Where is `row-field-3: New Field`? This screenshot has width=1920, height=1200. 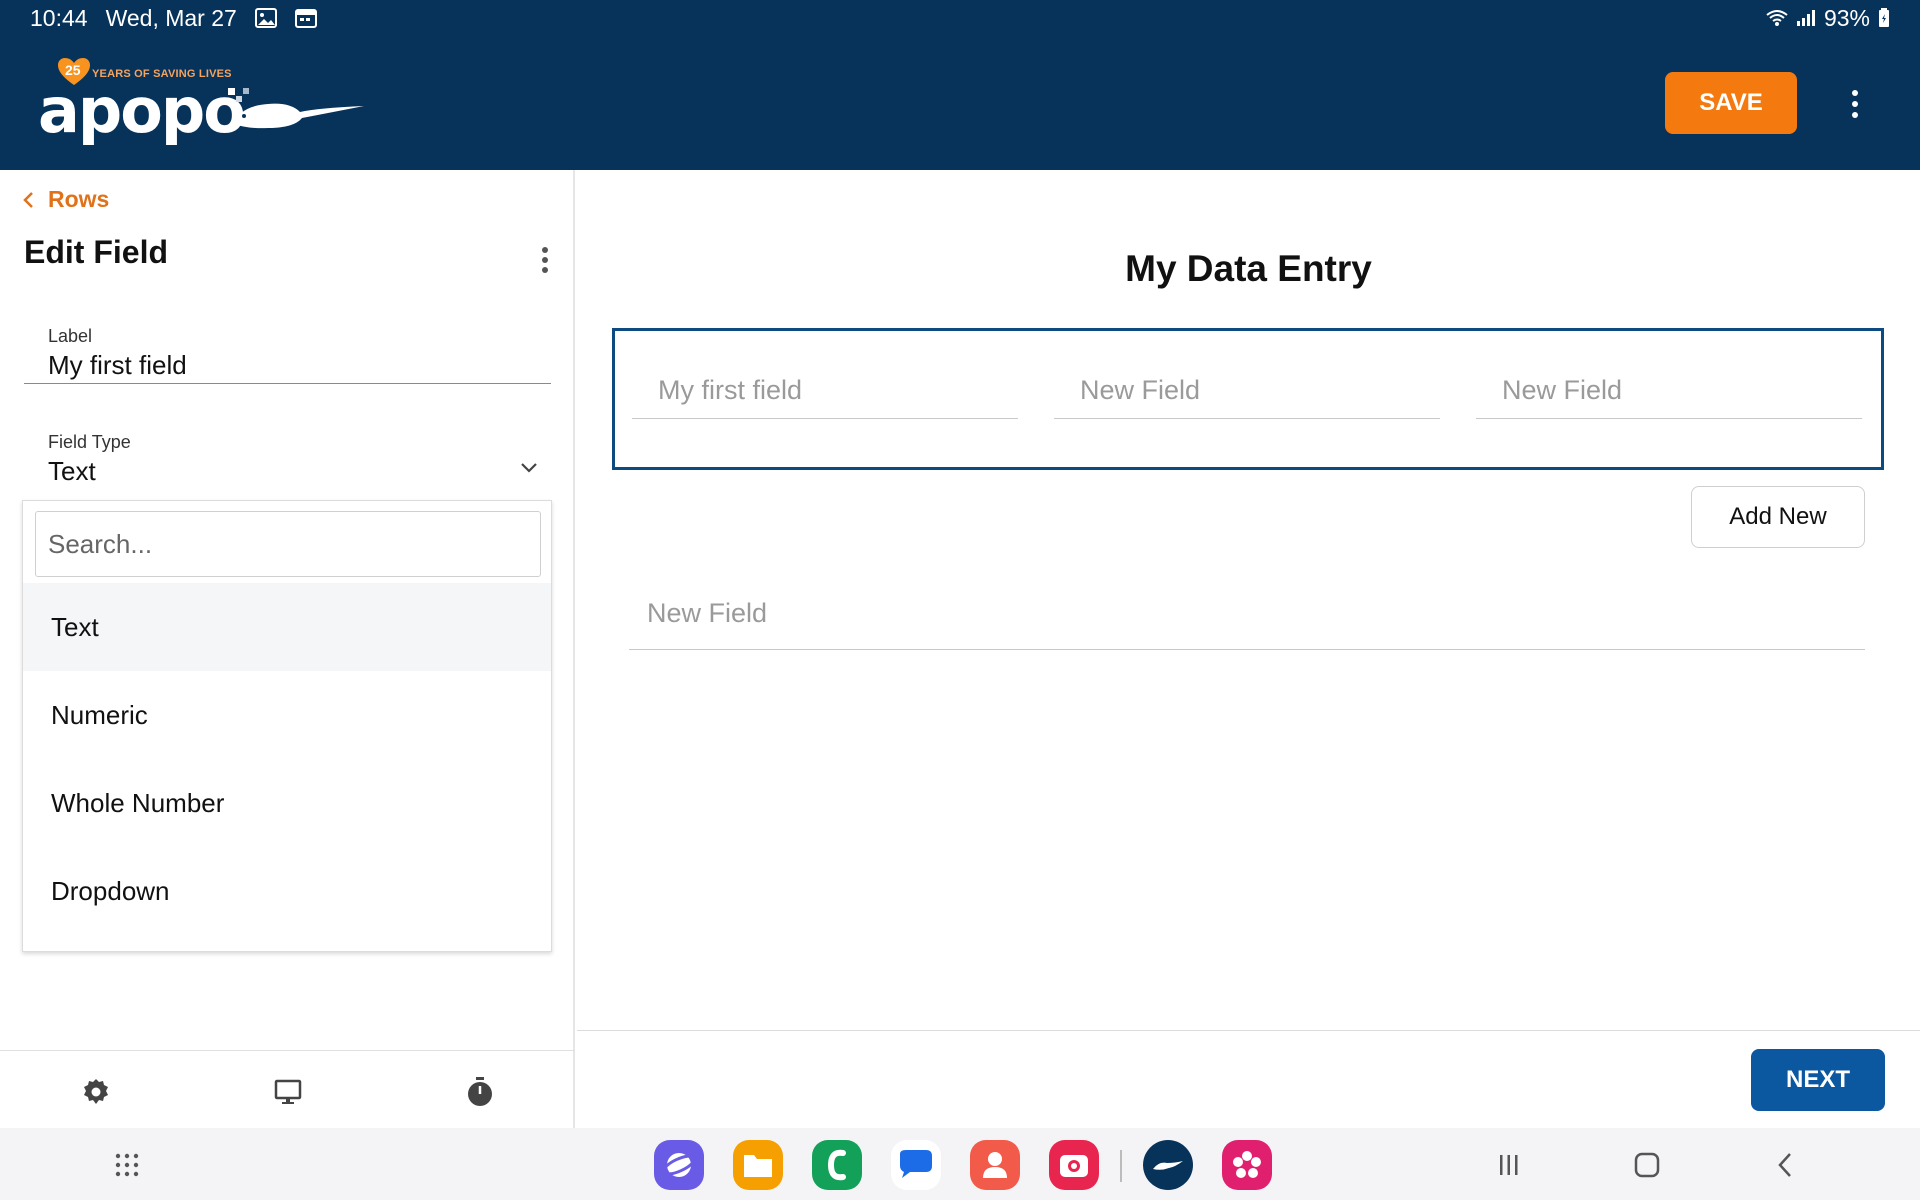 row-field-3: New Field is located at coordinates (1669, 392).